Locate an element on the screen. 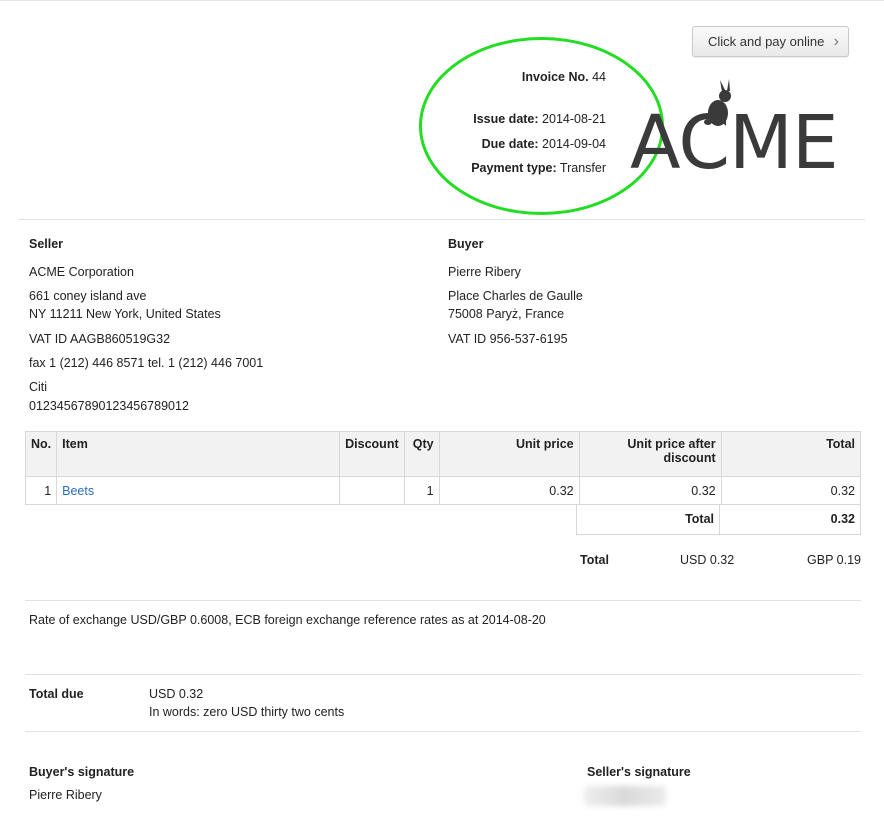  col-no: No. is located at coordinates (41, 454).